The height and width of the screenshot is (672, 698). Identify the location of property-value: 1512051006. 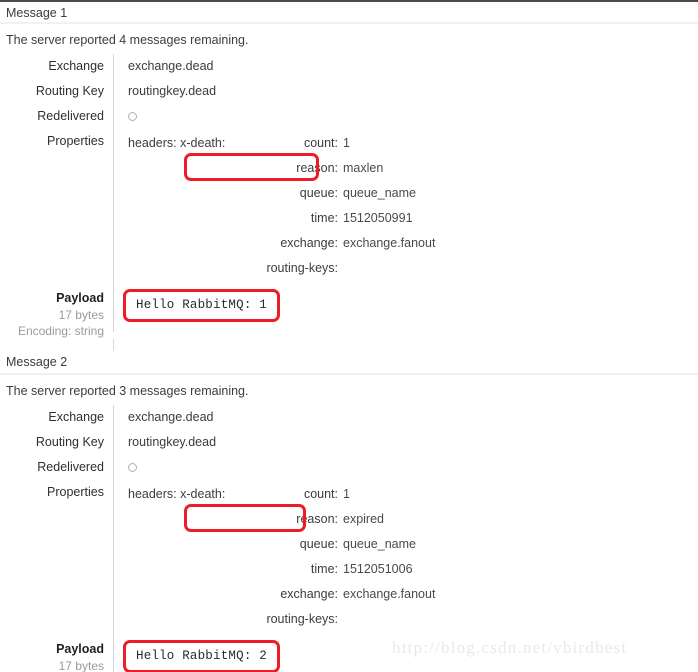
(378, 569).